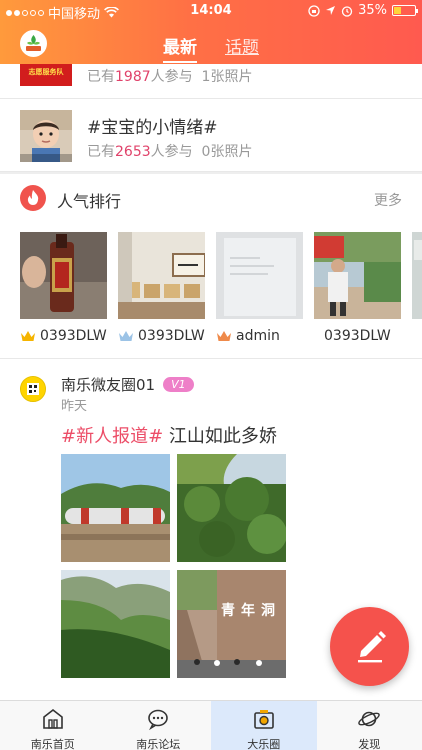  What do you see at coordinates (211, 11) in the screenshot?
I see `status-bar: 中国移动 14:04 35%` at bounding box center [211, 11].